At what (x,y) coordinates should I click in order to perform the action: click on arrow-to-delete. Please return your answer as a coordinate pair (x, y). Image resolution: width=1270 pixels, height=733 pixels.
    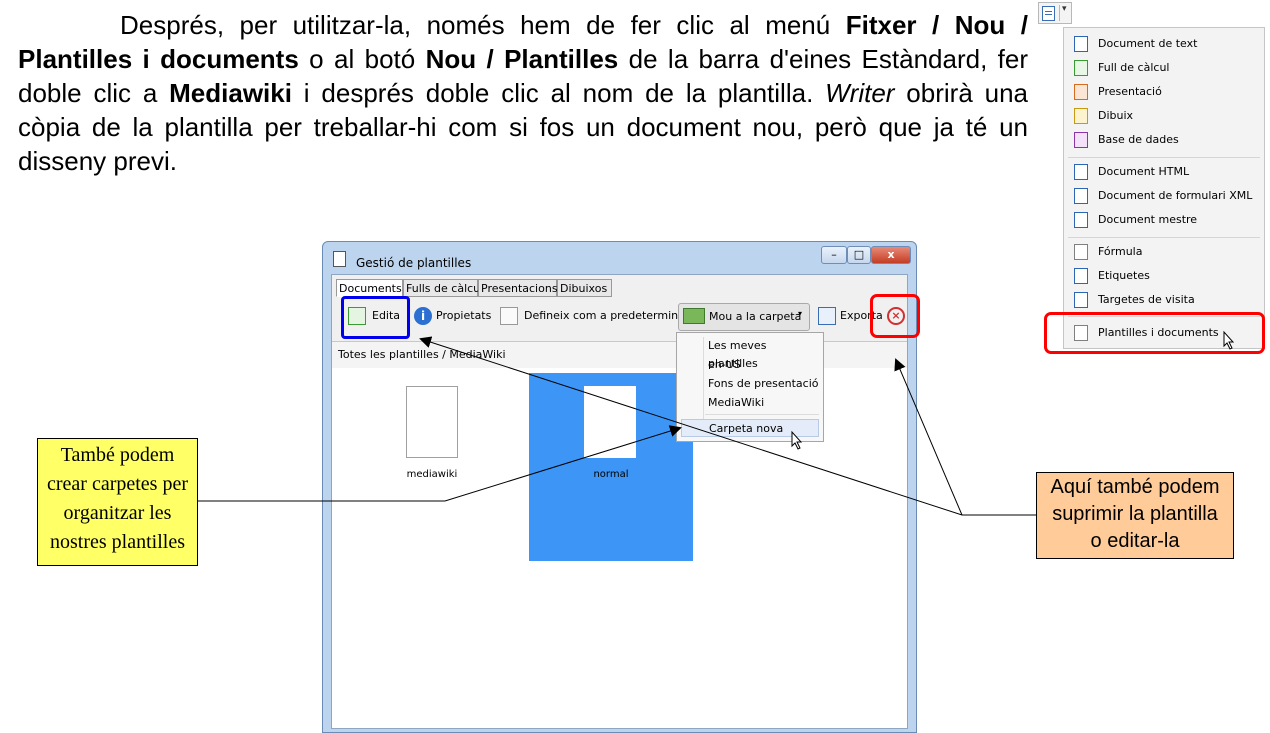
    Looking at the image, I should click on (928, 437).